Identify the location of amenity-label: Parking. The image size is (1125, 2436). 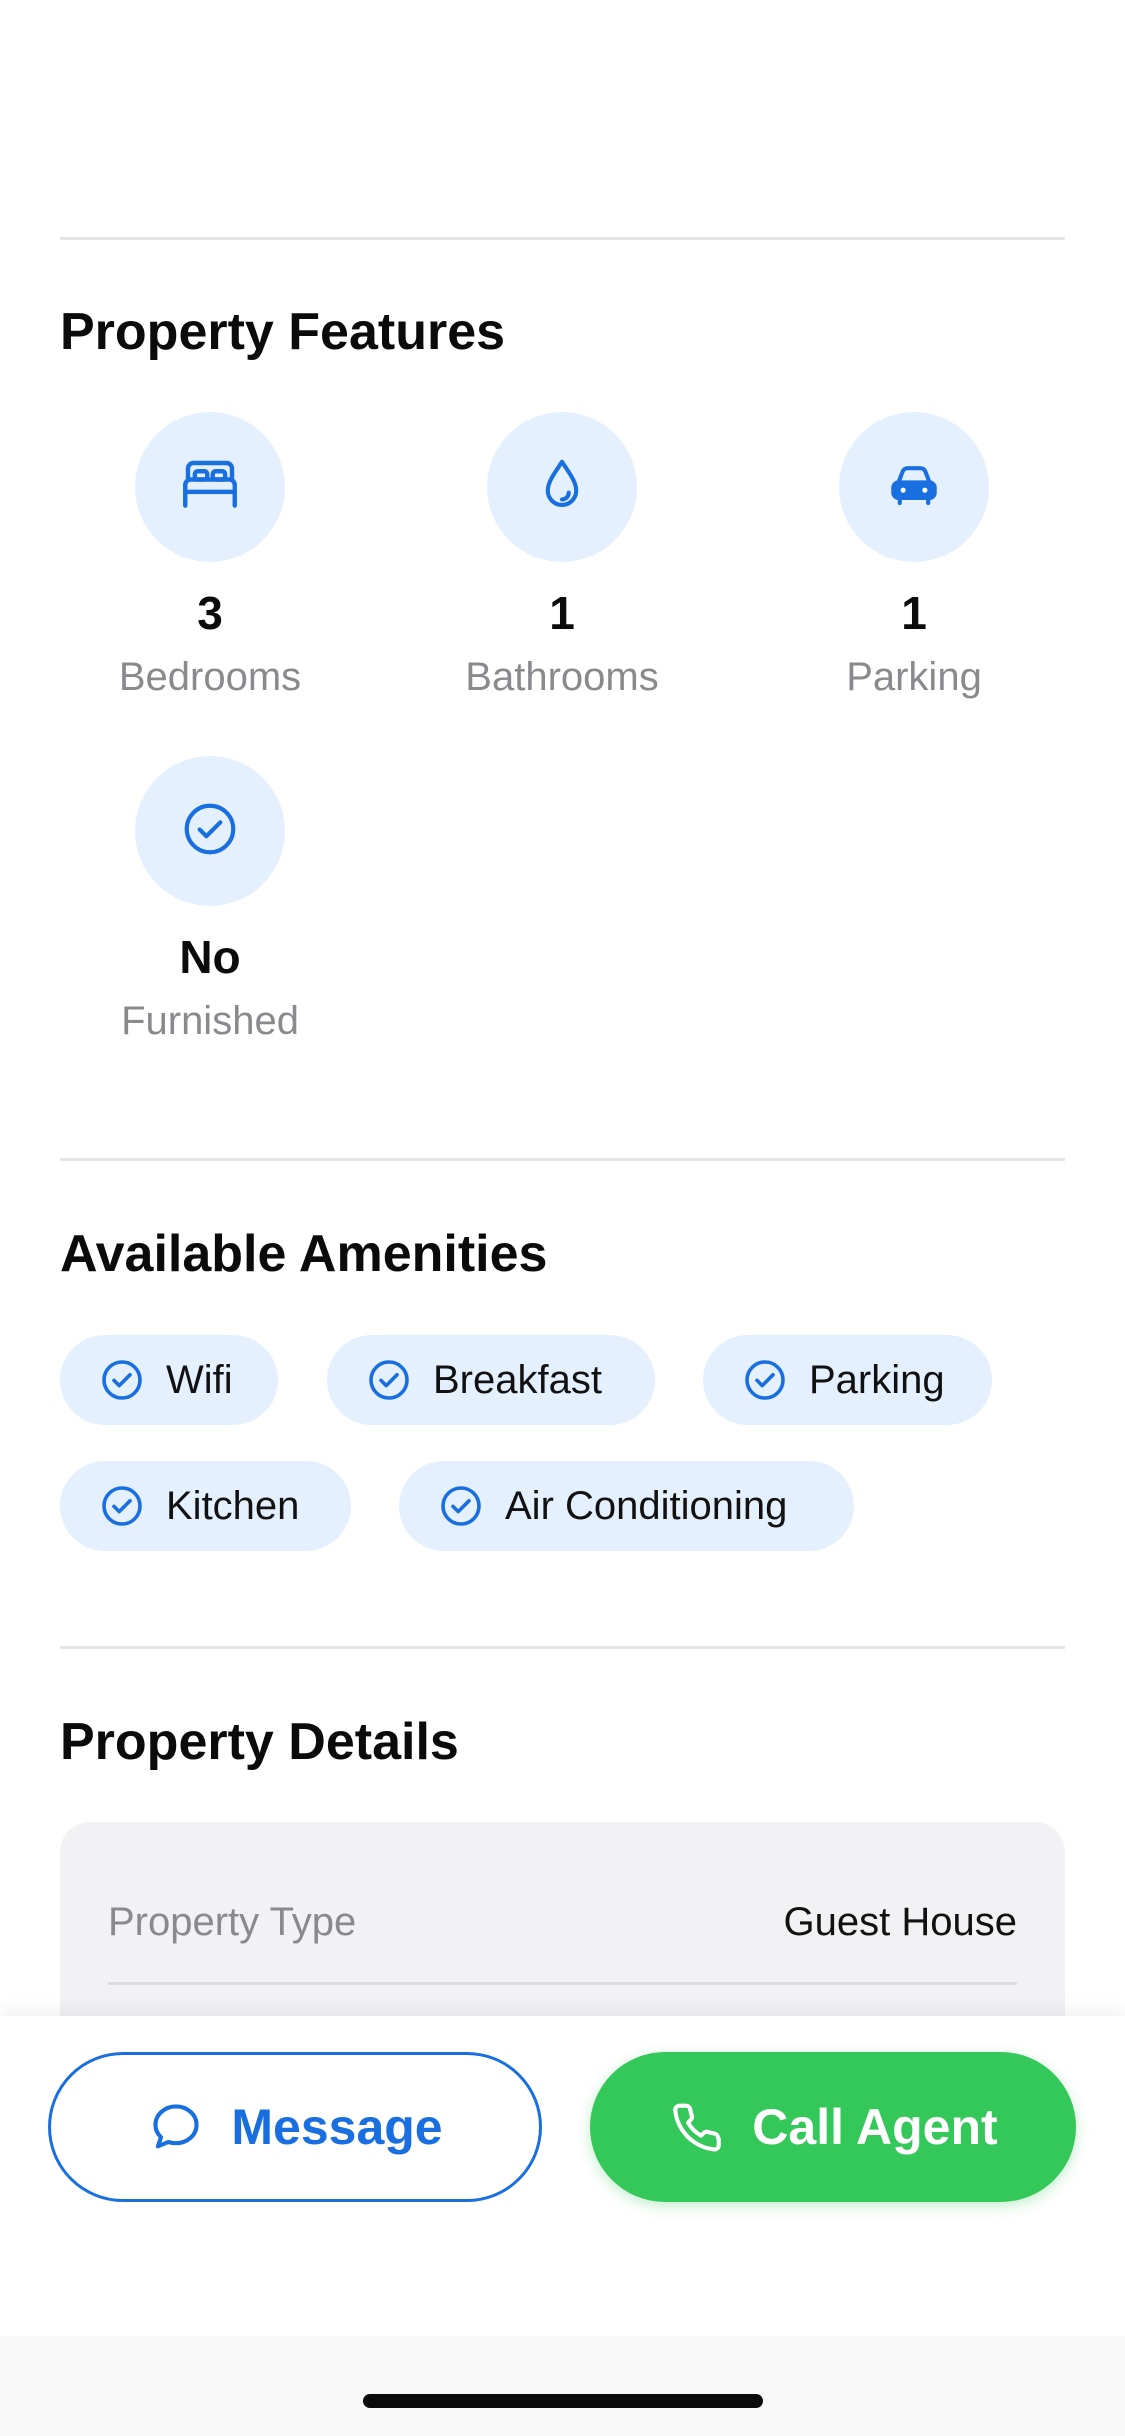
(877, 1379).